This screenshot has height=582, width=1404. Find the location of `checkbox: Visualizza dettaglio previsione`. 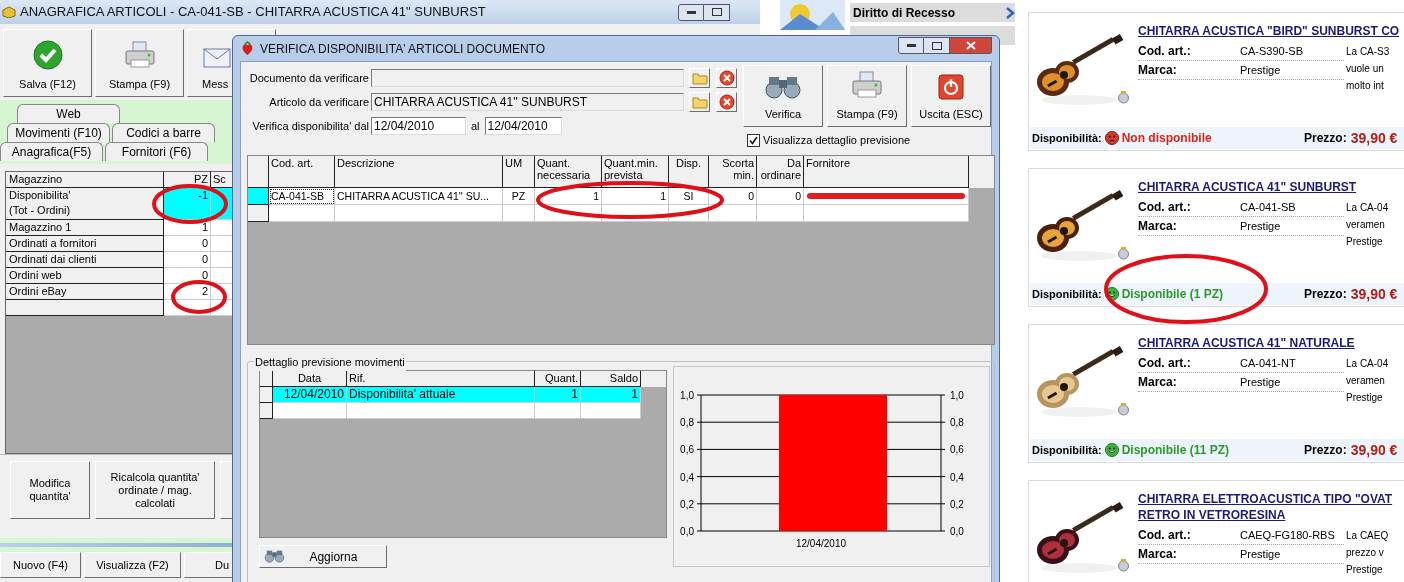

checkbox: Visualizza dettaglio previsione is located at coordinates (869, 140).